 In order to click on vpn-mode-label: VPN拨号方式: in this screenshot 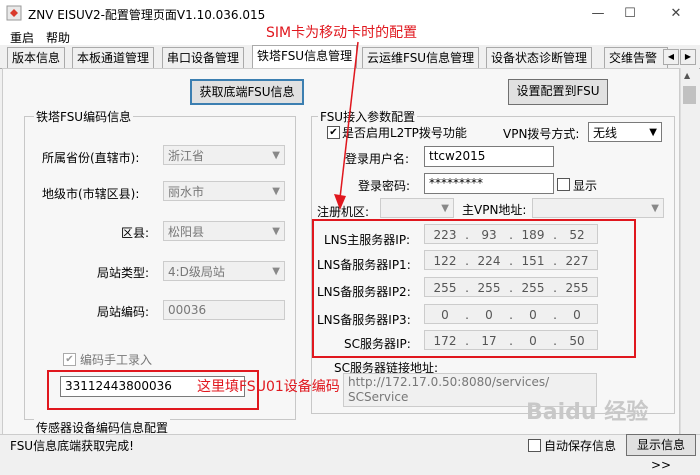, I will do `click(541, 134)`.